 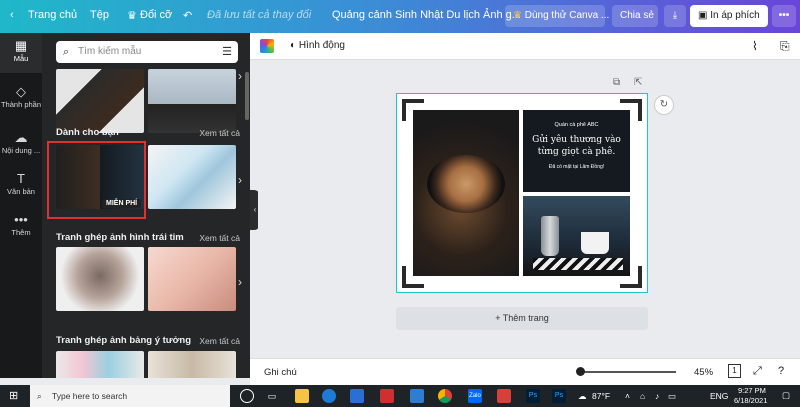 What do you see at coordinates (130, 396) in the screenshot?
I see `taskbar-search-input: ⌕ Type here to search` at bounding box center [130, 396].